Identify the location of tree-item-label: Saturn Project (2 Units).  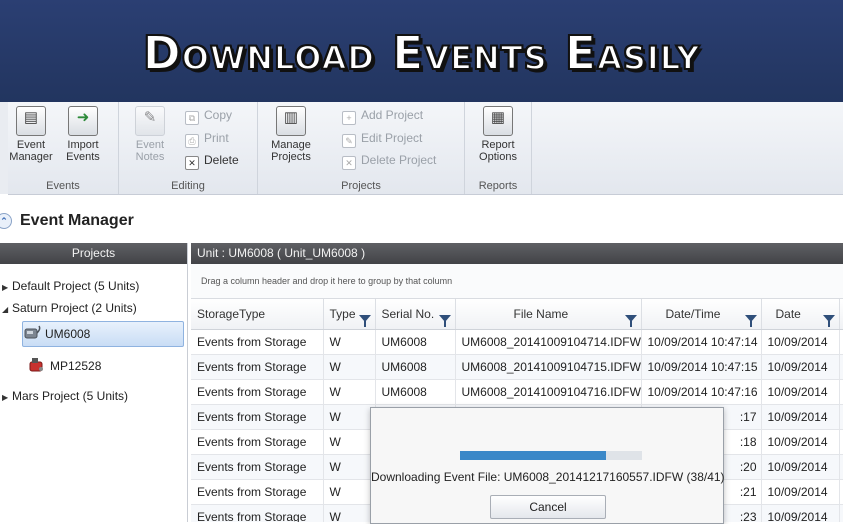
(74, 308).